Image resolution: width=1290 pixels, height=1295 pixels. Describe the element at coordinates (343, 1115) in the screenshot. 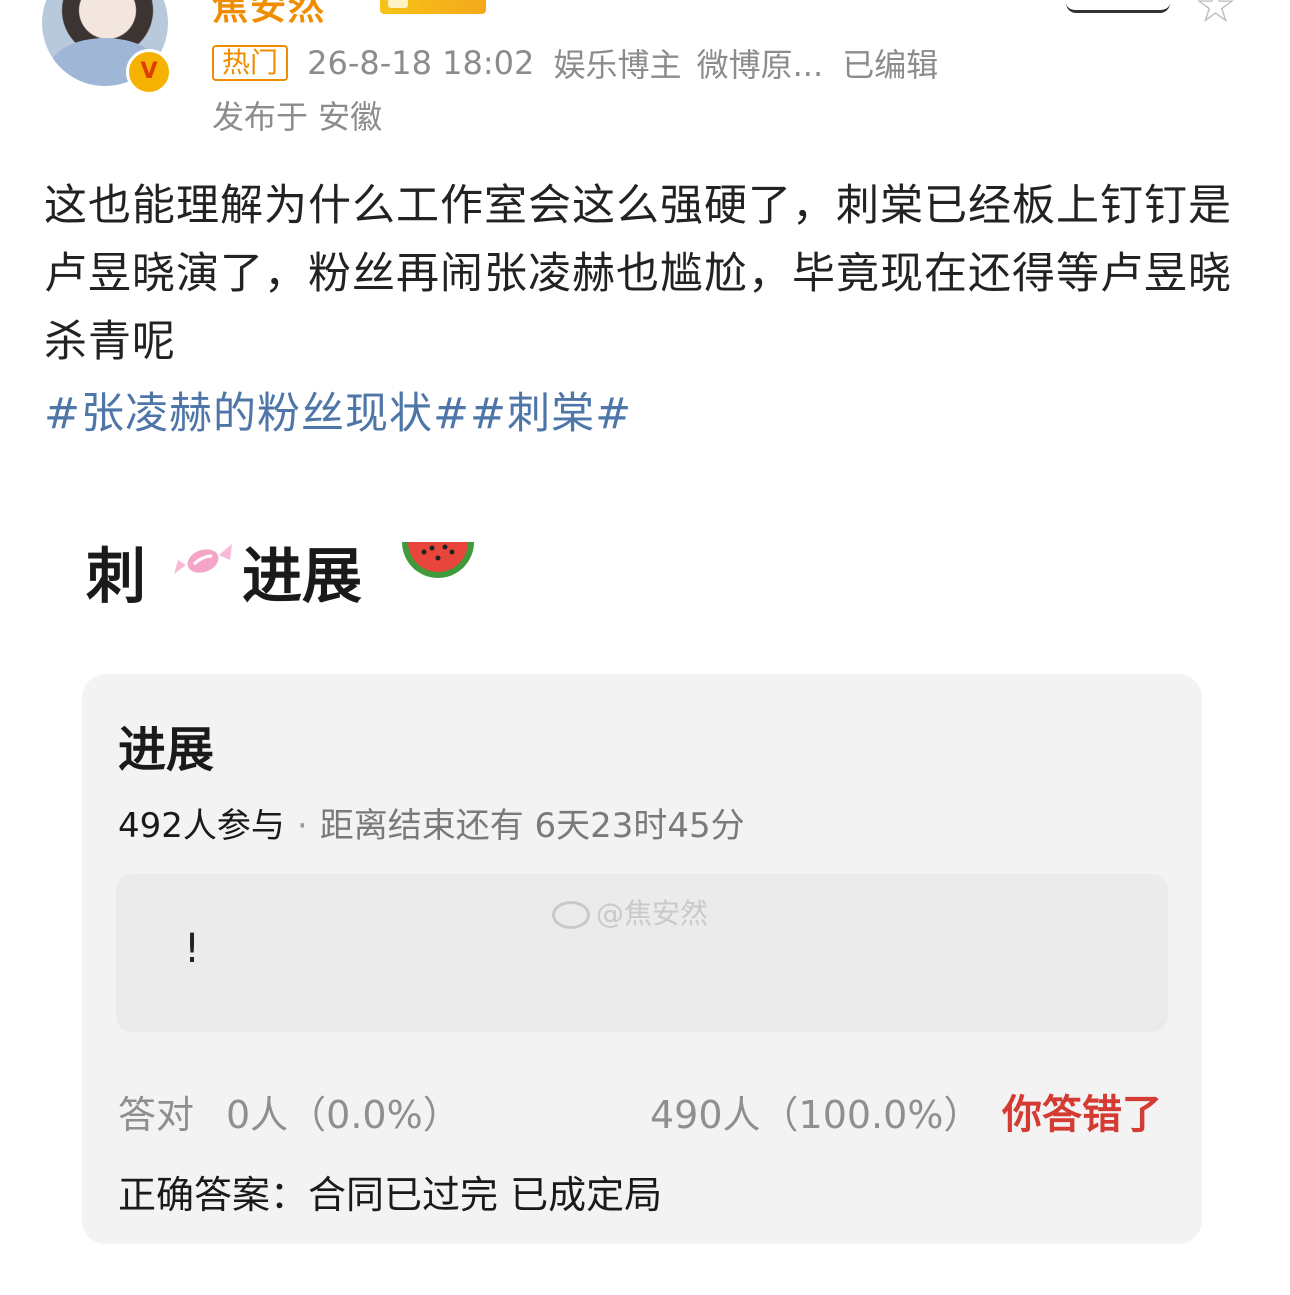

I see `correct-count: 0人（0.0%）` at that location.